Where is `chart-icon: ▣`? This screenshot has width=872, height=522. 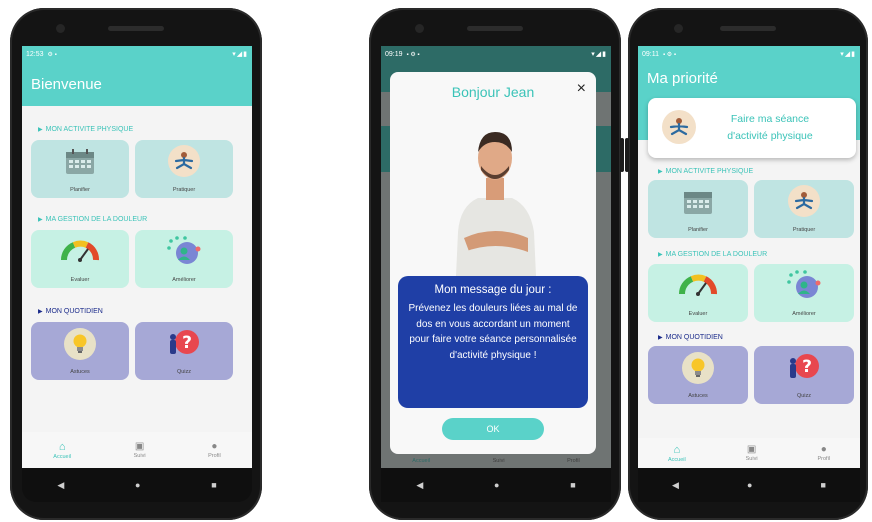 chart-icon: ▣ is located at coordinates (751, 449).